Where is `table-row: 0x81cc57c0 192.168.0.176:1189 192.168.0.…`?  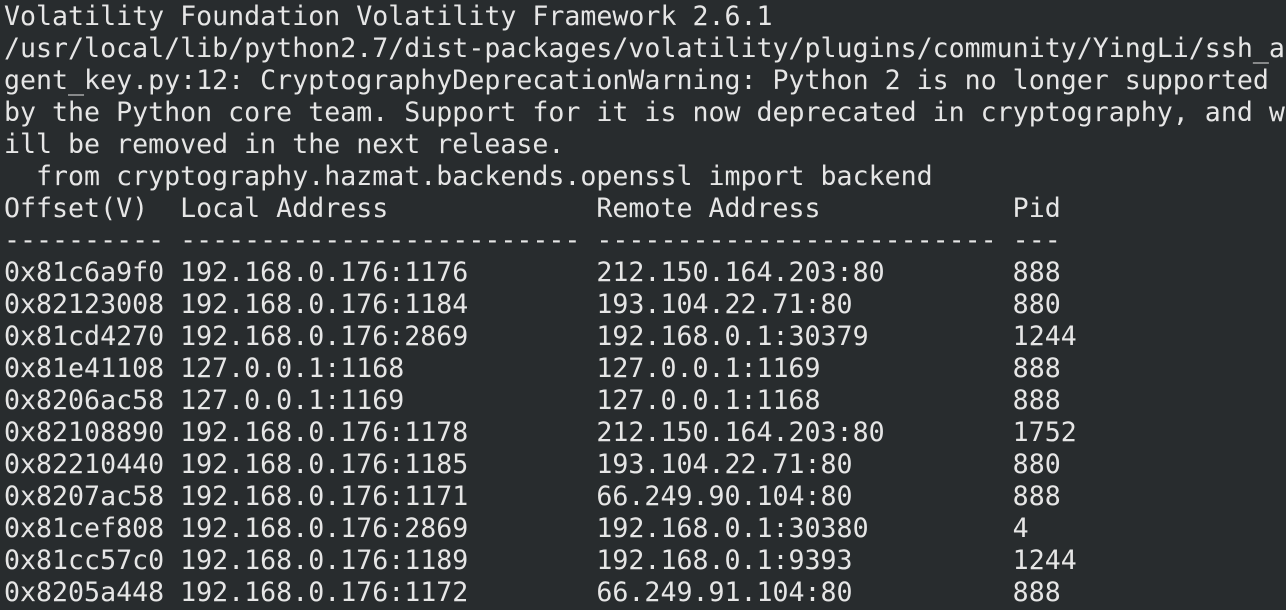 table-row: 0x81cc57c0 192.168.0.176:1189 192.168.0.… is located at coordinates (540, 560).